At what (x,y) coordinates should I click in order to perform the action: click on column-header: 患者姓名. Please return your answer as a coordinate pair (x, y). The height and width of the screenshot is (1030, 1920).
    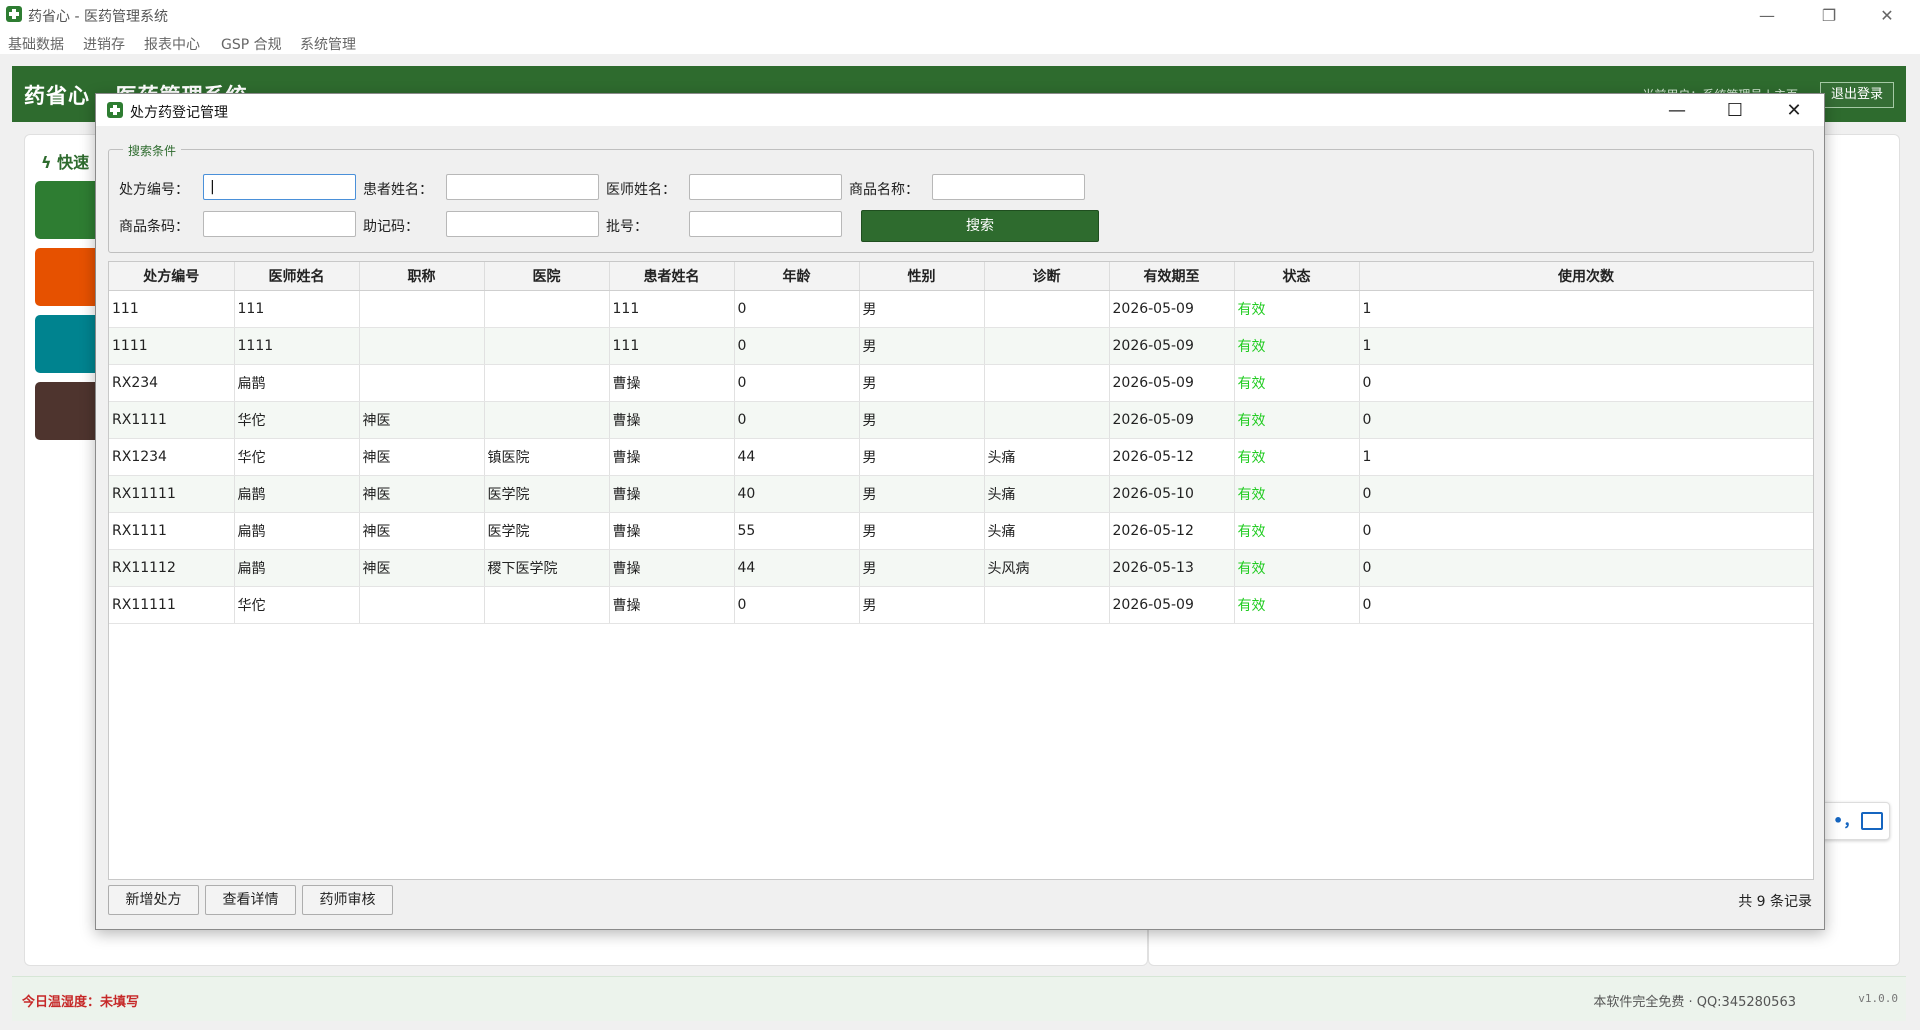
    Looking at the image, I should click on (672, 276).